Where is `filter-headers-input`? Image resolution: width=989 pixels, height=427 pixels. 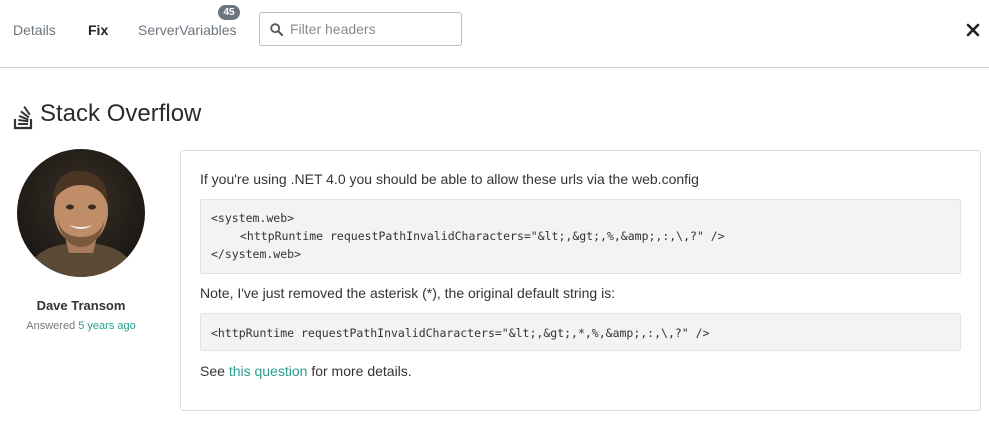
filter-headers-input is located at coordinates (372, 29).